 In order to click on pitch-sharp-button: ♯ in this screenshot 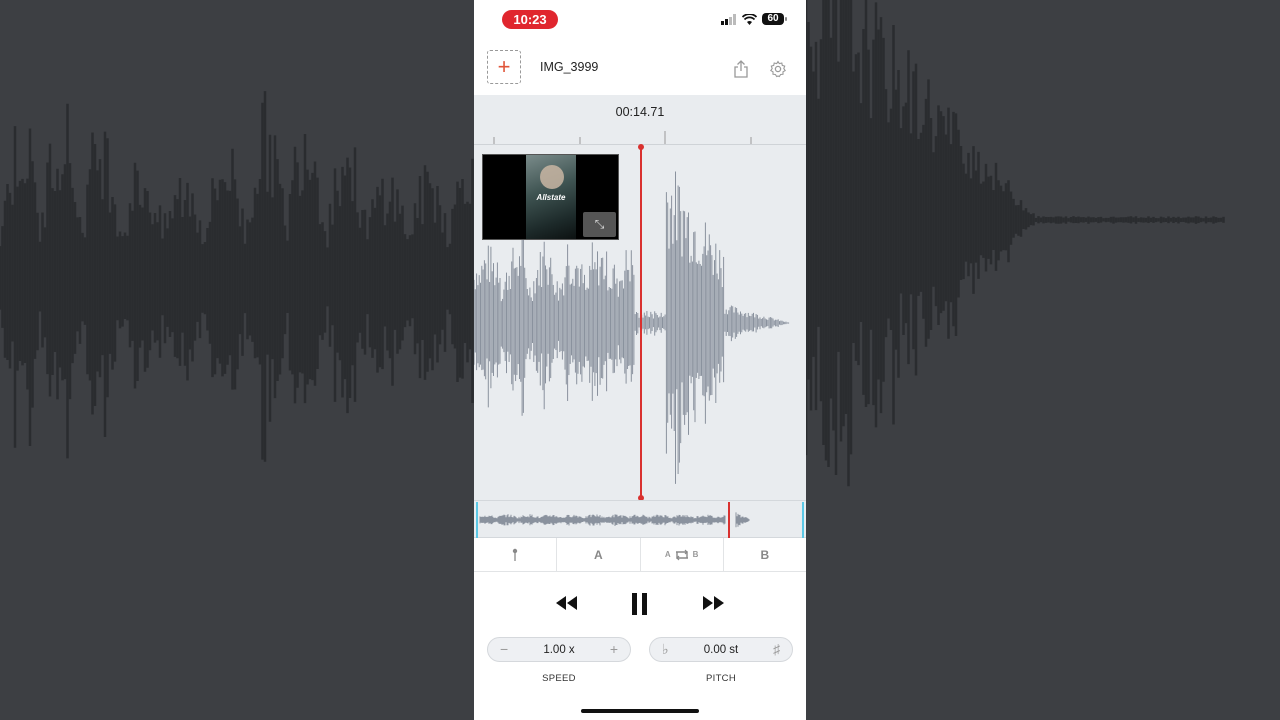, I will do `click(776, 649)`.